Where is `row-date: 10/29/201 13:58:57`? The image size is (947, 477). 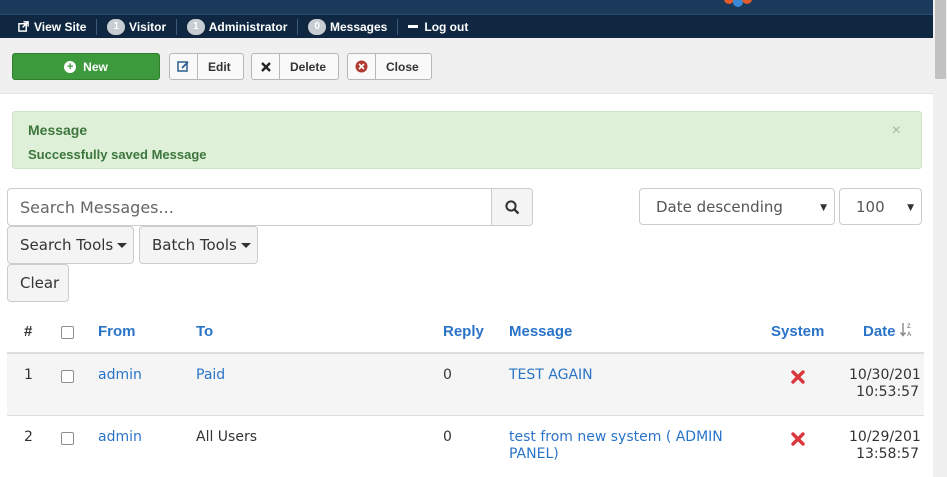 row-date: 10/29/201 13:58:57 is located at coordinates (885, 446).